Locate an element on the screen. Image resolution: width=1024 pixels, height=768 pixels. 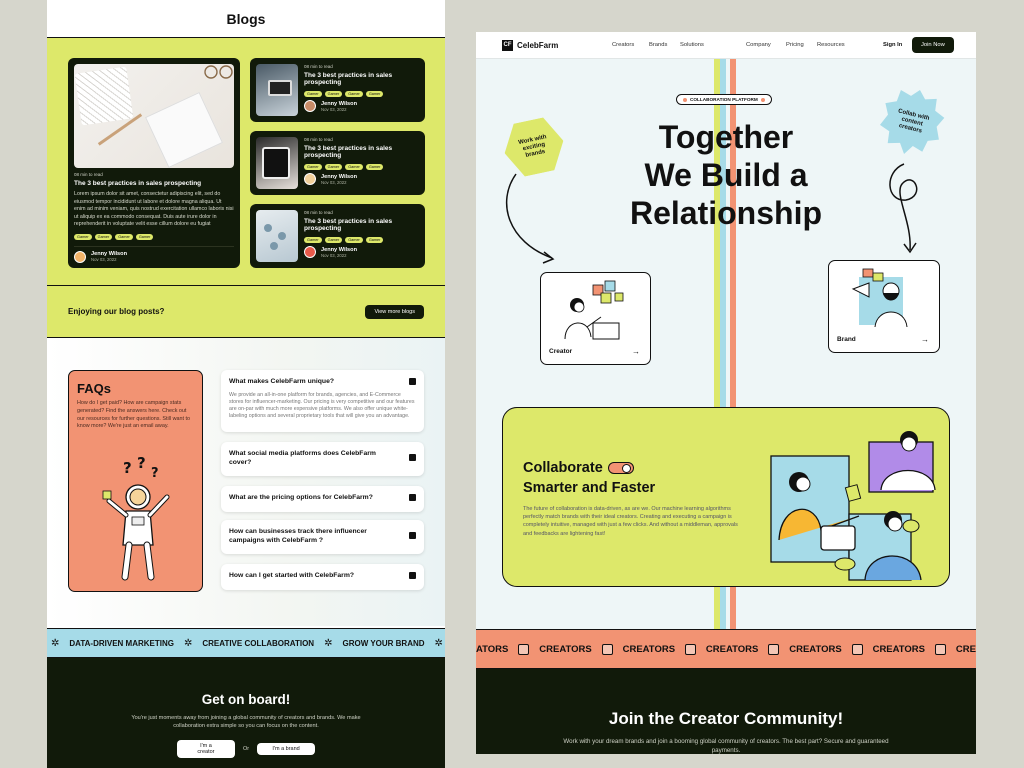
collaborate-line: Collaborate is located at coordinates (563, 468).